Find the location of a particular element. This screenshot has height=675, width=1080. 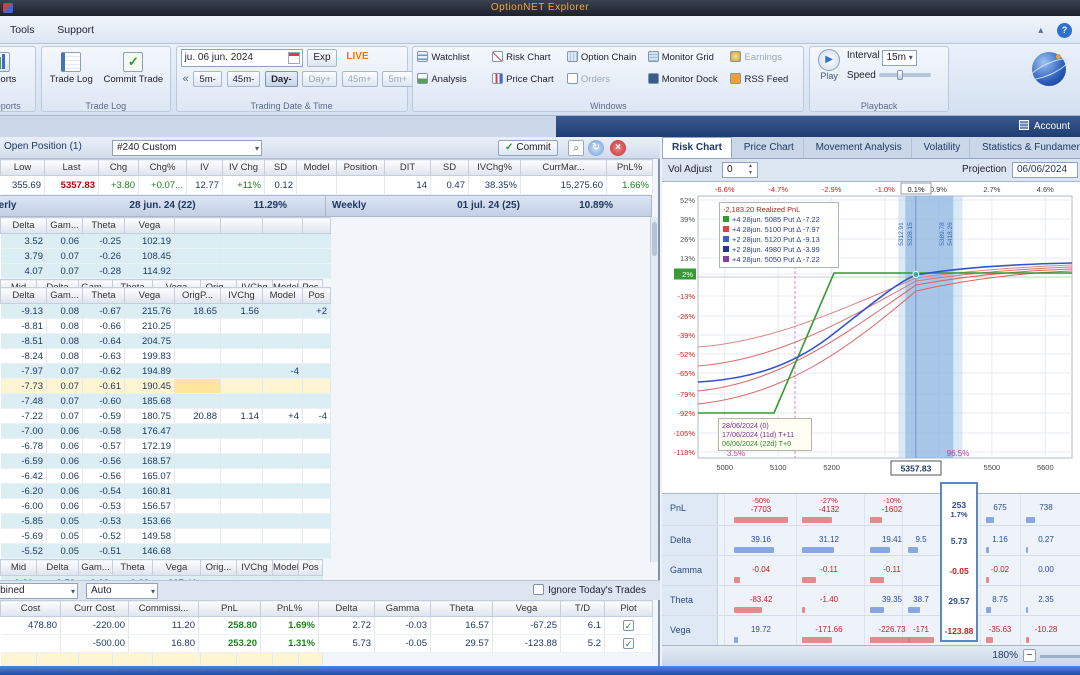

column-header: Mid is located at coordinates (18, 567).